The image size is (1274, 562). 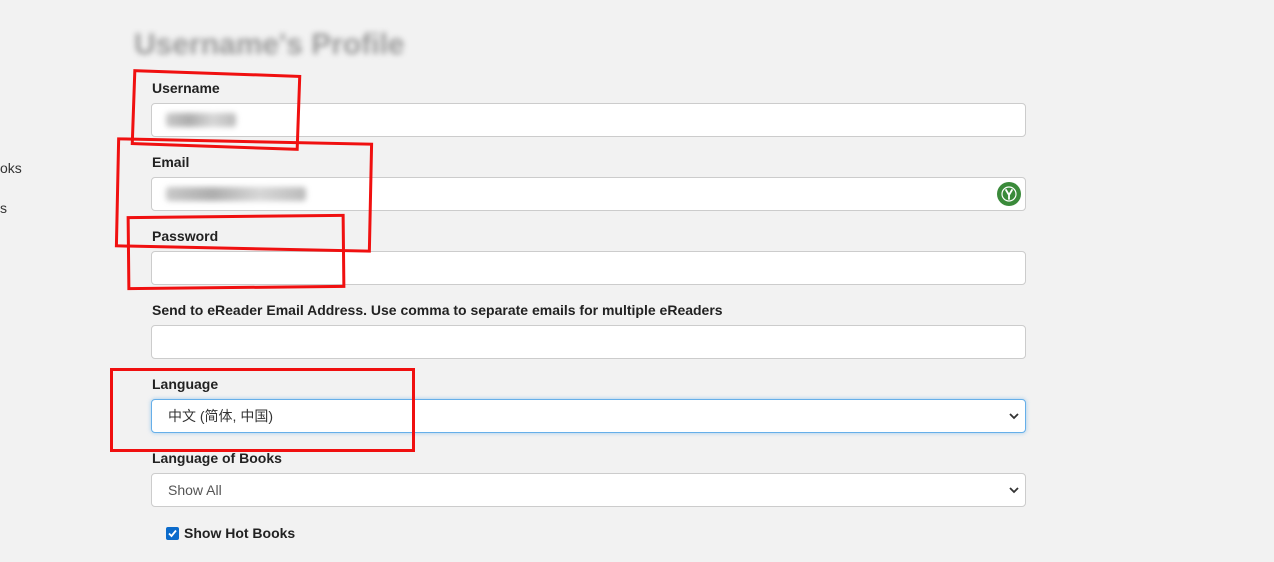 I want to click on sidebar-item-books: oks, so click(x=11, y=168).